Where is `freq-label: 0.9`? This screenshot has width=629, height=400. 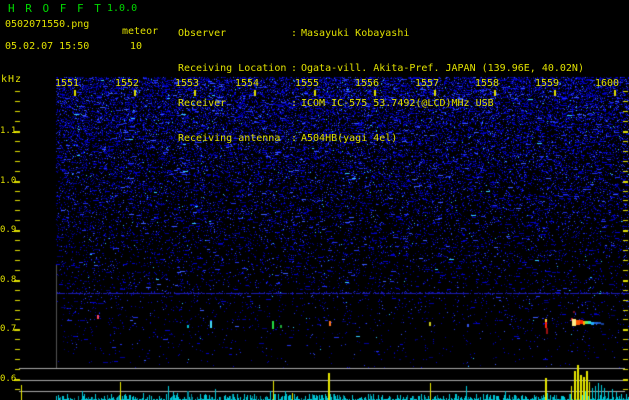
freq-label: 0.9 is located at coordinates (8, 230).